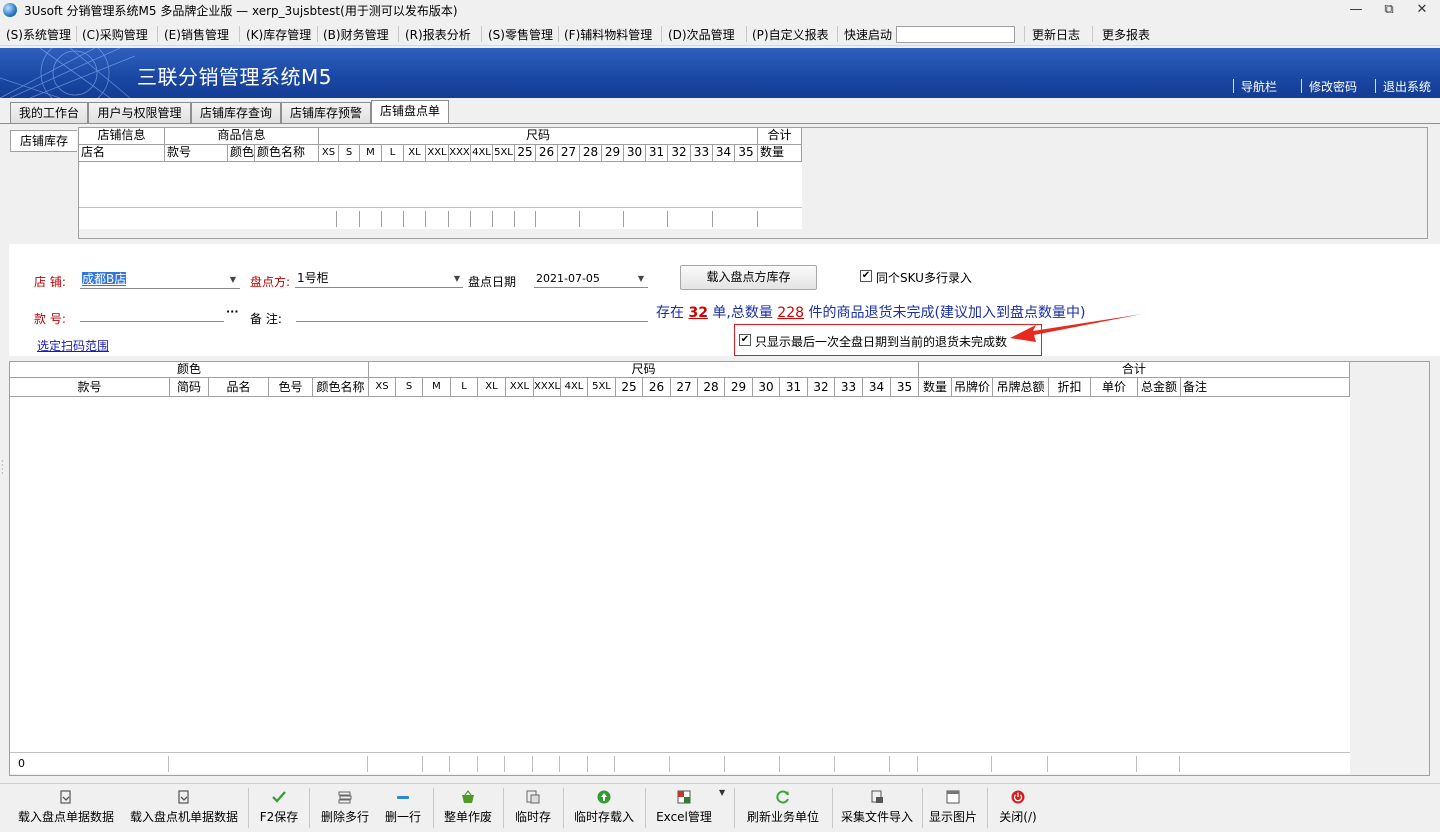  What do you see at coordinates (472, 313) in the screenshot?
I see `note-input` at bounding box center [472, 313].